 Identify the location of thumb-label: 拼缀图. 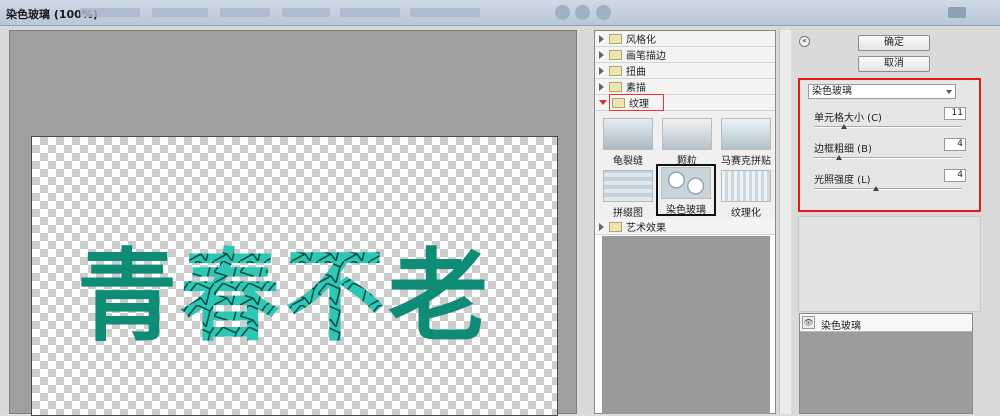
(628, 213).